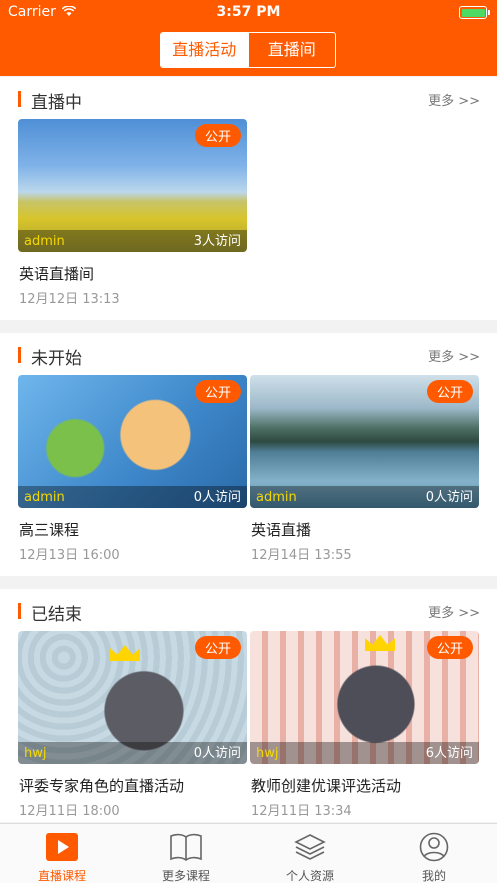  I want to click on tab-label: 我的, so click(433, 876).